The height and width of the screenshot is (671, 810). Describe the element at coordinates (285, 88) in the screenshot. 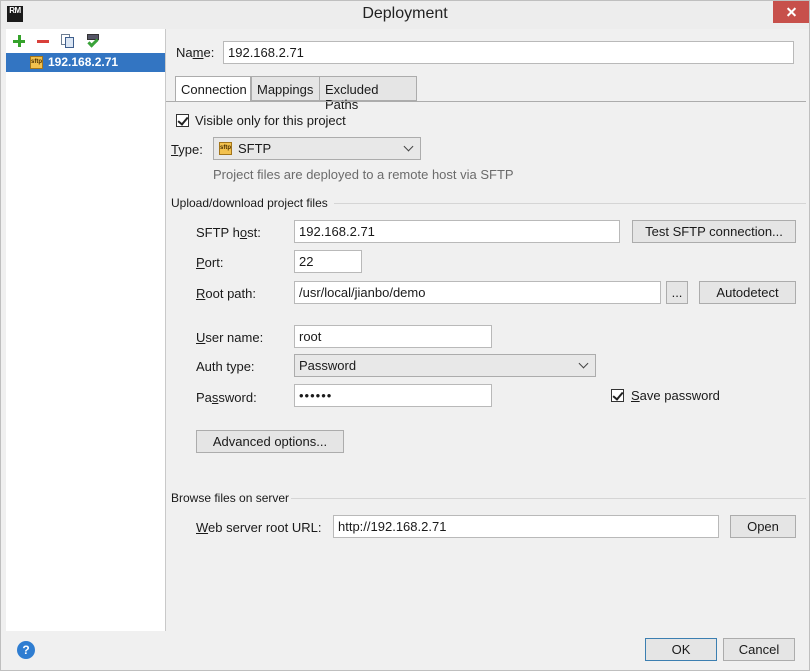

I see `tab-mappings: Mappings` at that location.